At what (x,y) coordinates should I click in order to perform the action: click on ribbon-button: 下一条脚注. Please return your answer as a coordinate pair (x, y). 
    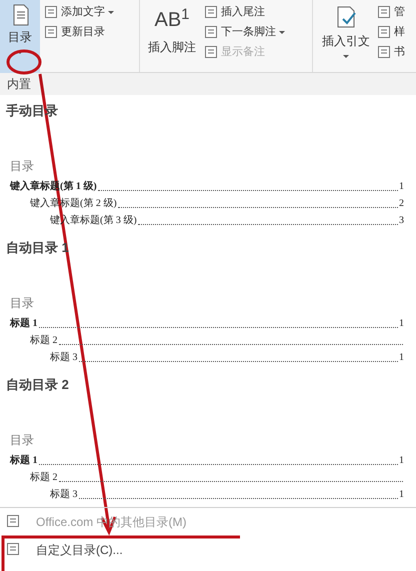
    Looking at the image, I should click on (244, 32).